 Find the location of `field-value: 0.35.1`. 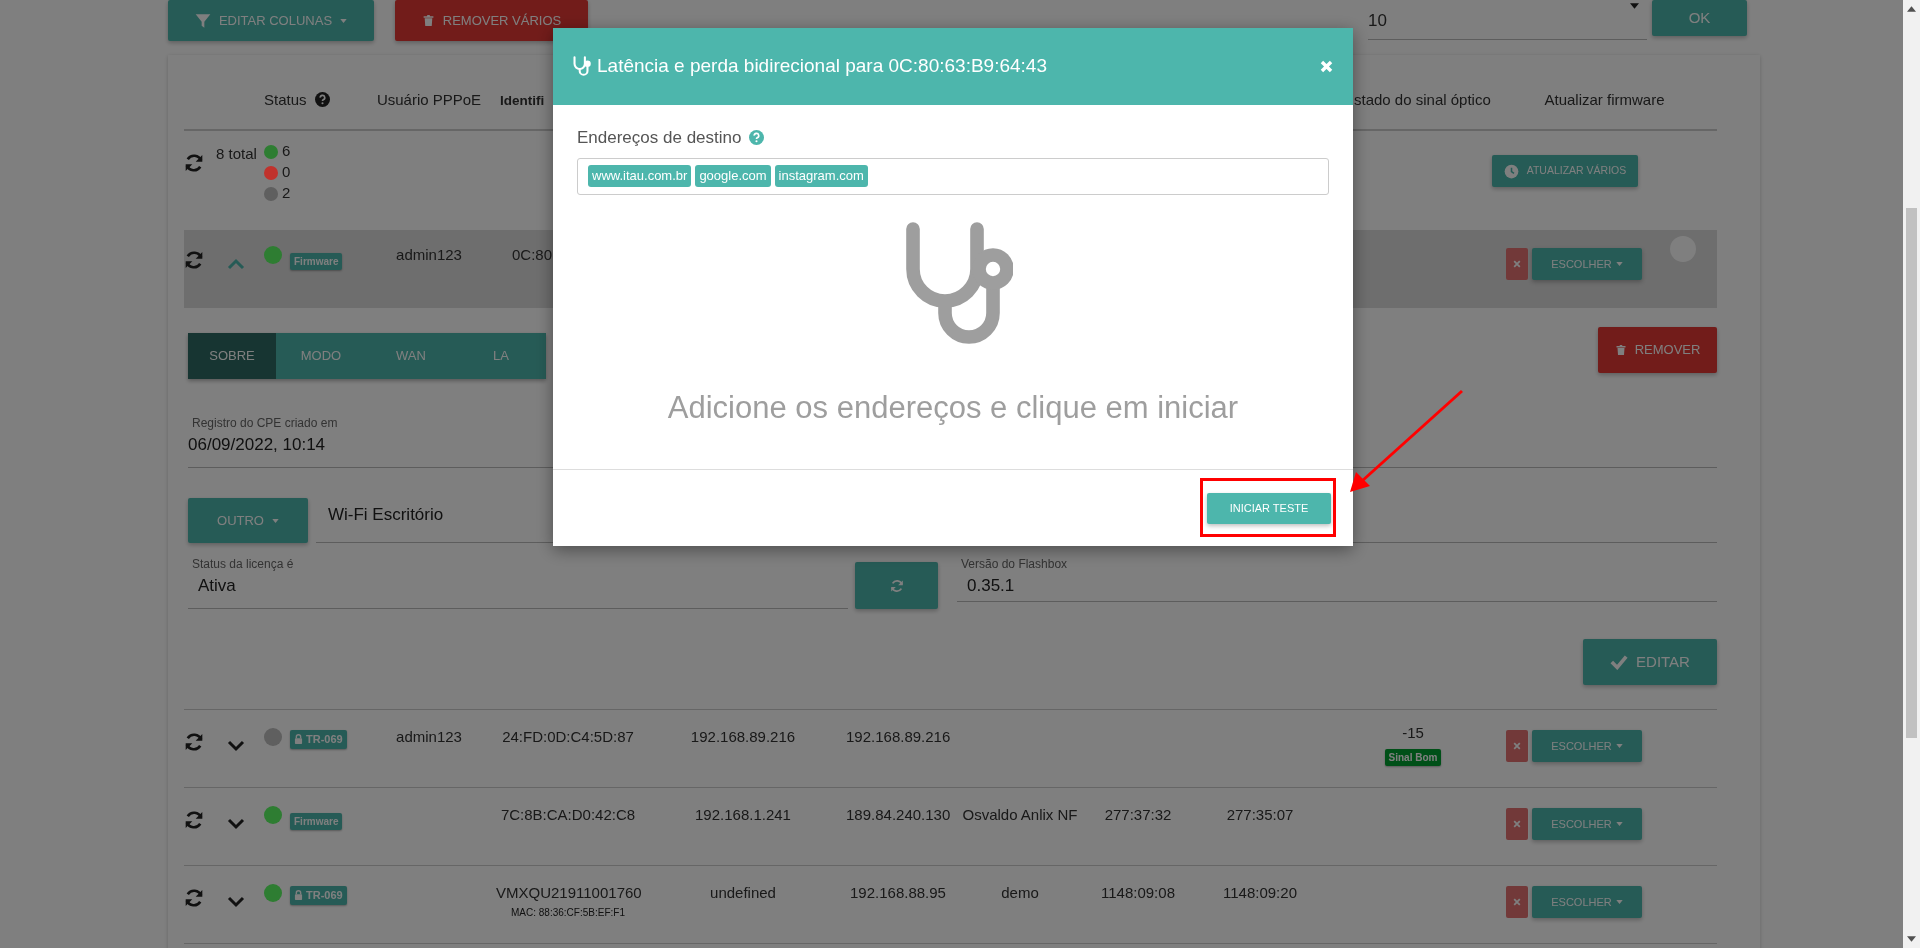

field-value: 0.35.1 is located at coordinates (991, 586).